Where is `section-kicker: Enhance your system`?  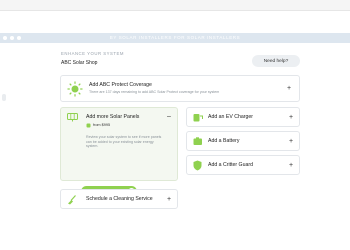
section-kicker: Enhance your system is located at coordinates (92, 53).